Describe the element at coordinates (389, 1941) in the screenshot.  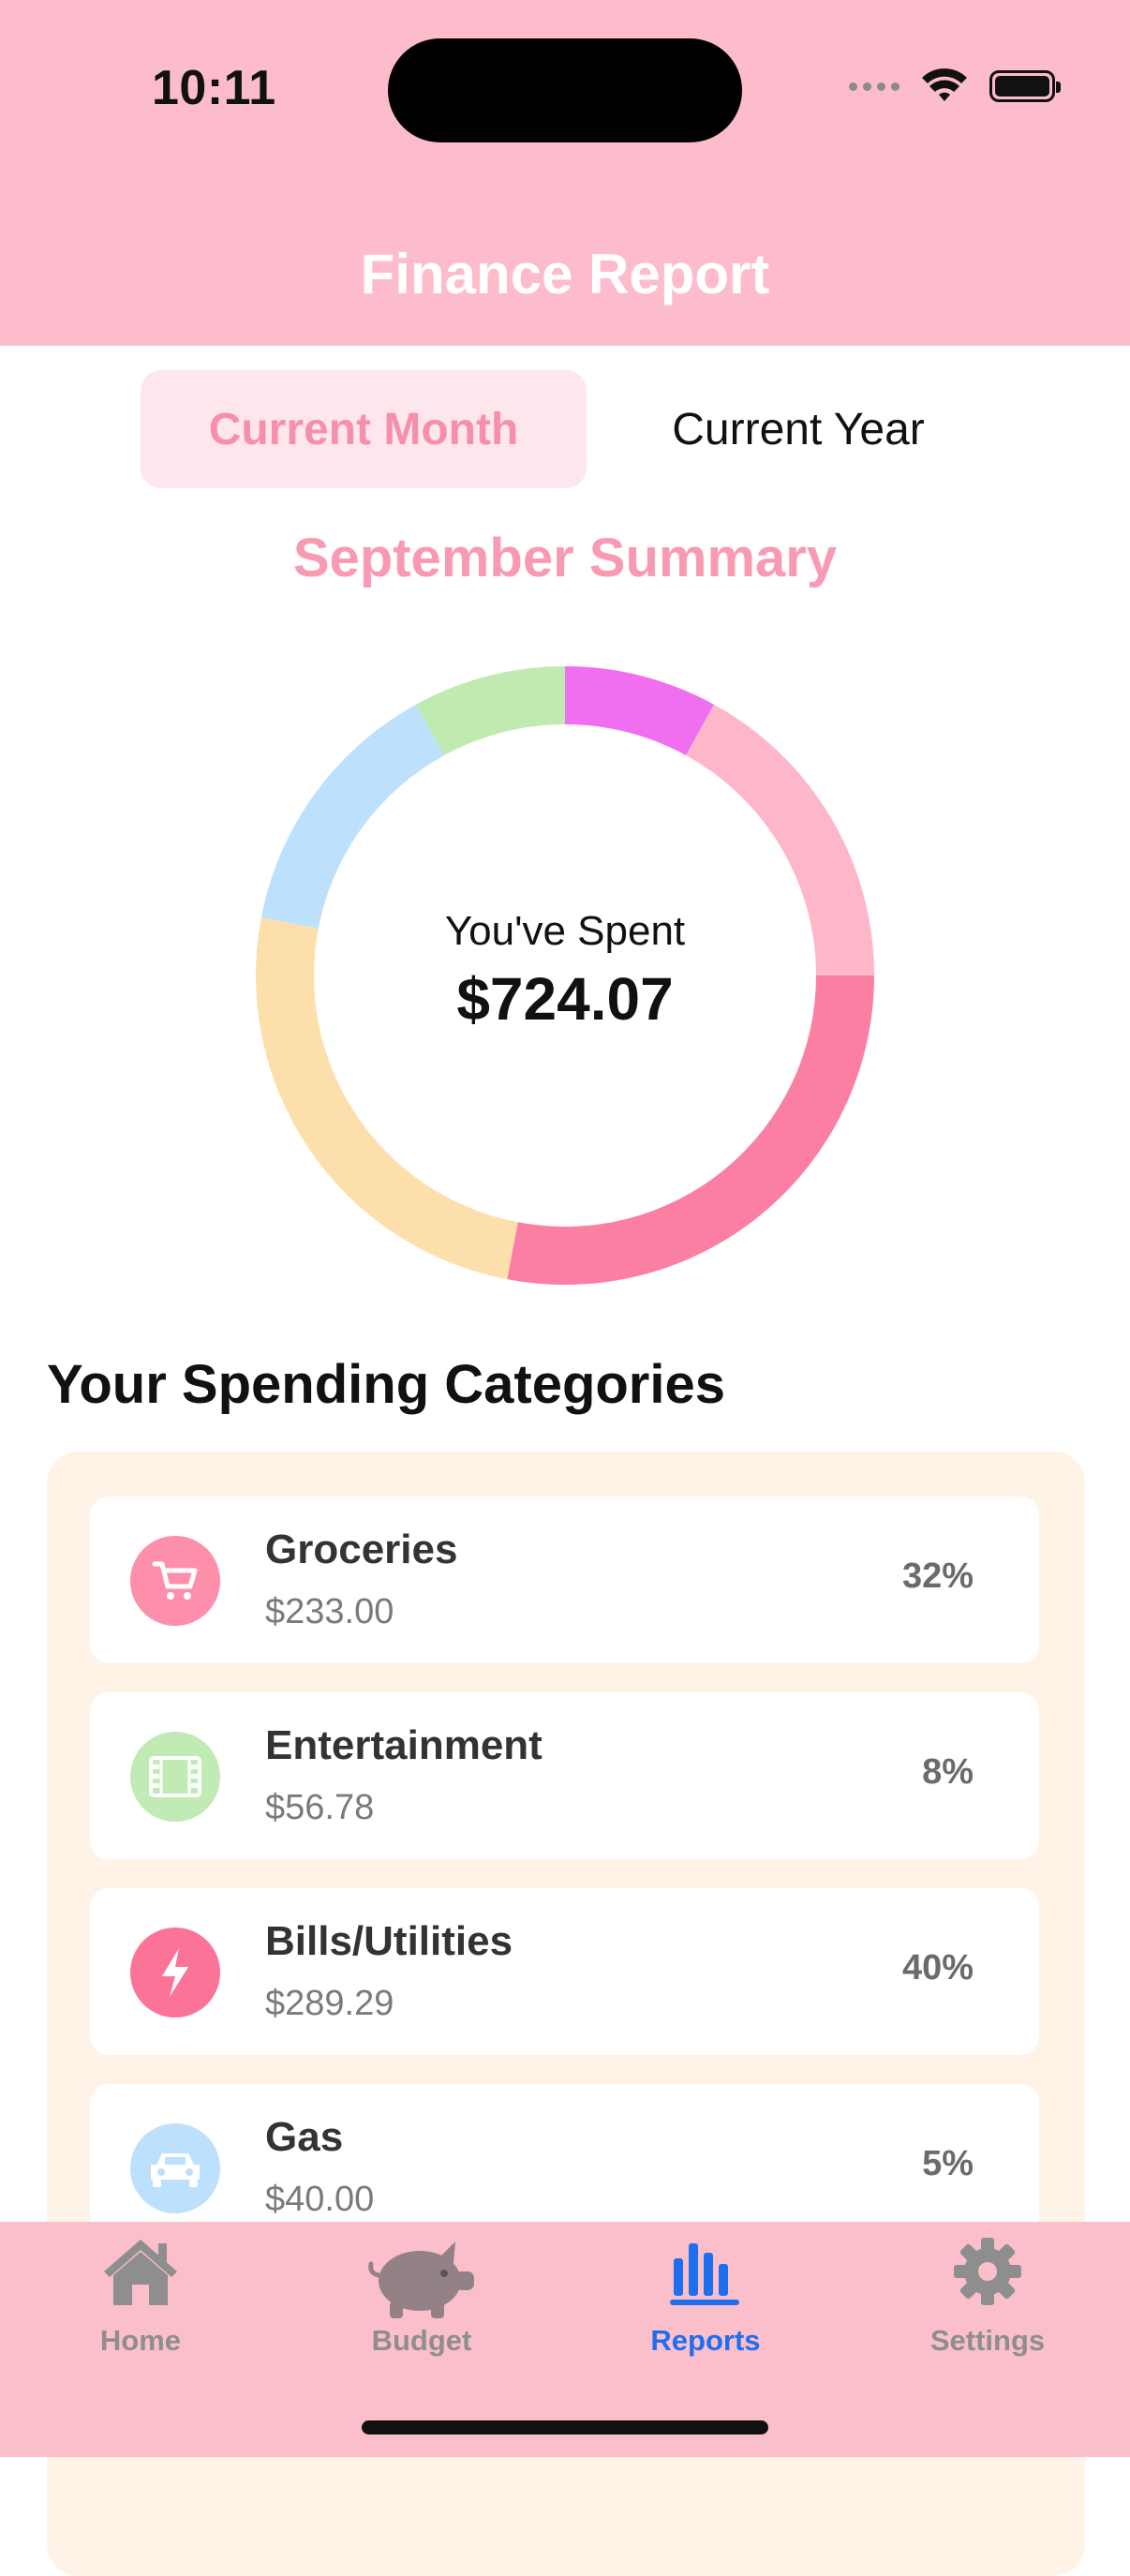
I see `category-name: Bills/Utilities` at that location.